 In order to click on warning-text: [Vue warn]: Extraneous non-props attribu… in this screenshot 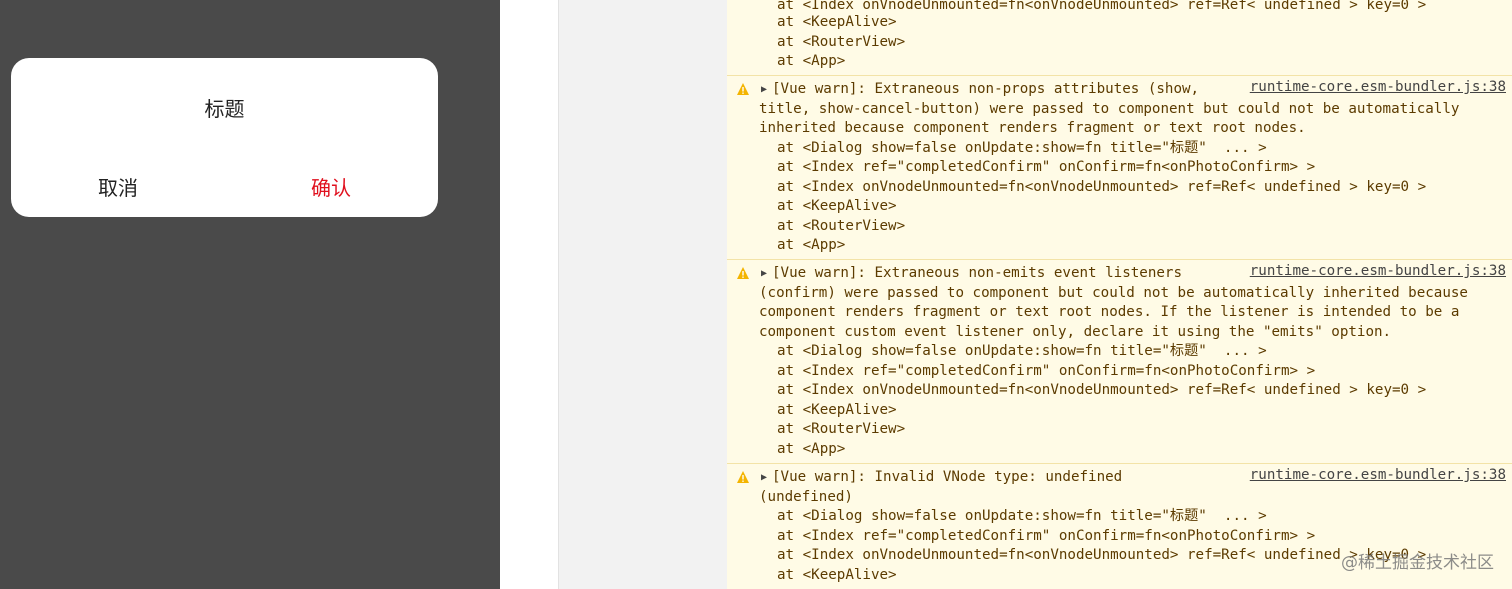, I will do `click(986, 89)`.